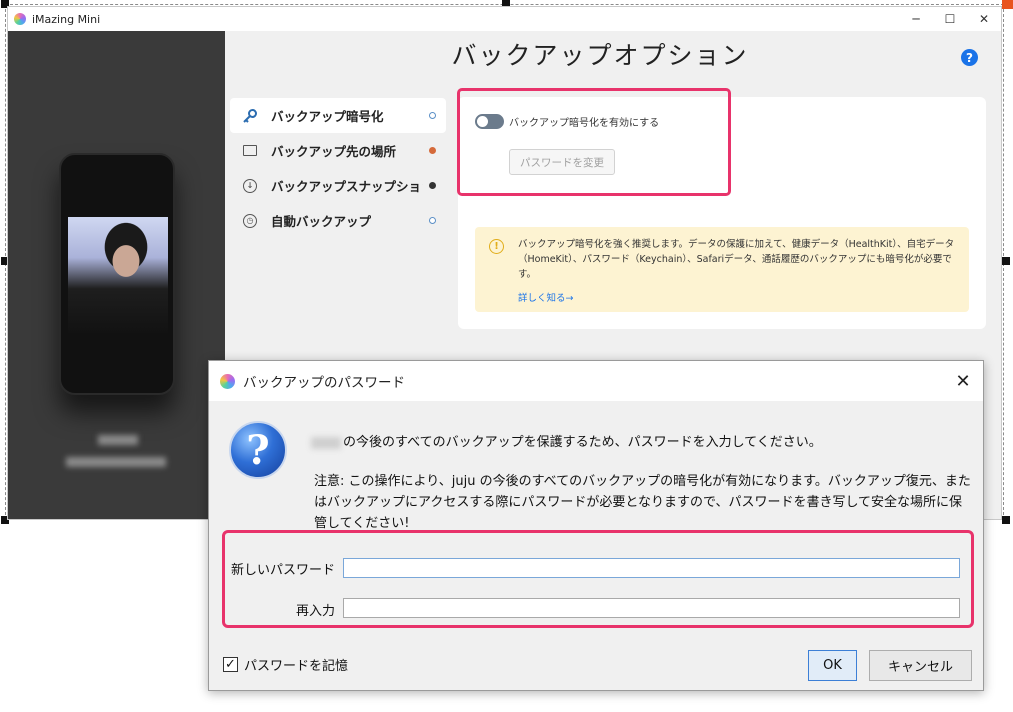 The width and height of the screenshot is (1013, 712). What do you see at coordinates (250, 185) in the screenshot?
I see `history-icon: ↓` at bounding box center [250, 185].